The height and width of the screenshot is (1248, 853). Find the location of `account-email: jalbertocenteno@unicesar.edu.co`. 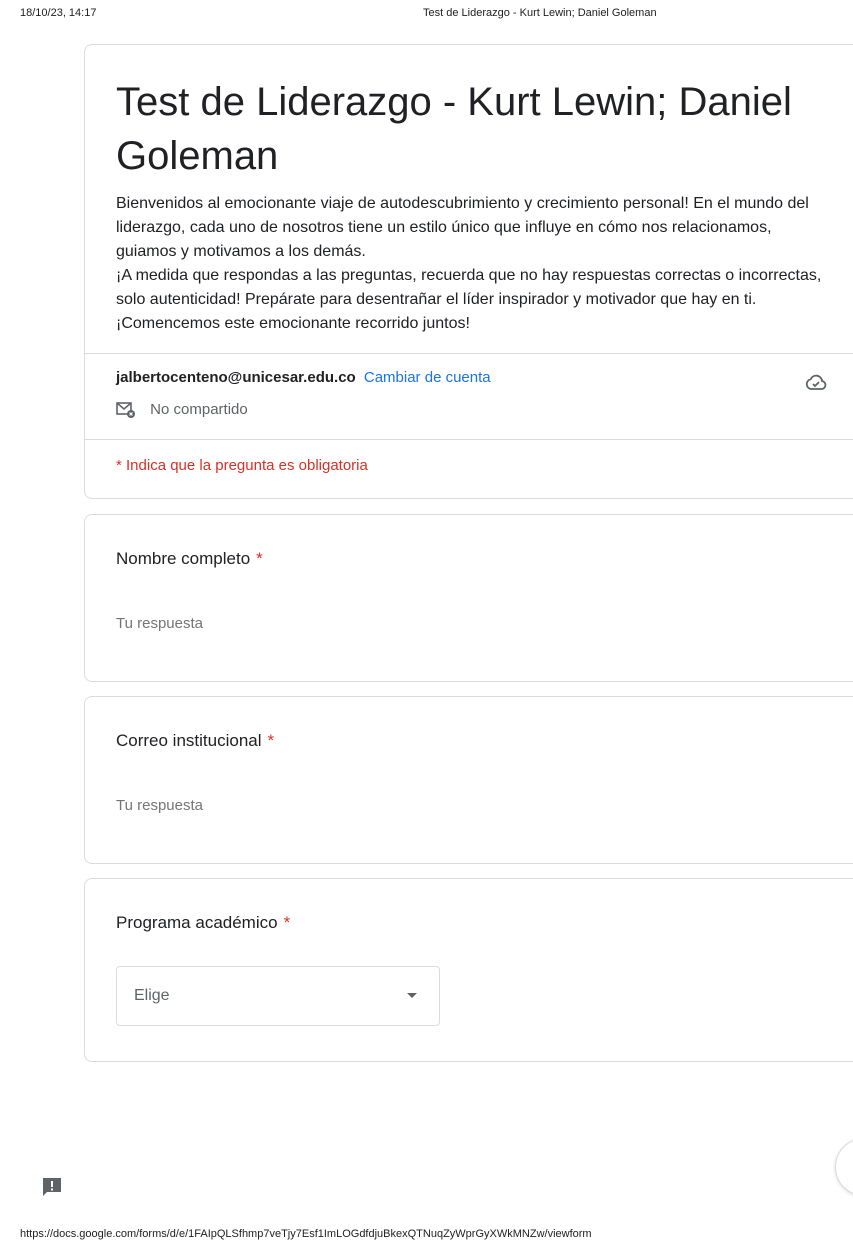

account-email: jalbertocenteno@unicesar.edu.co is located at coordinates (236, 377).